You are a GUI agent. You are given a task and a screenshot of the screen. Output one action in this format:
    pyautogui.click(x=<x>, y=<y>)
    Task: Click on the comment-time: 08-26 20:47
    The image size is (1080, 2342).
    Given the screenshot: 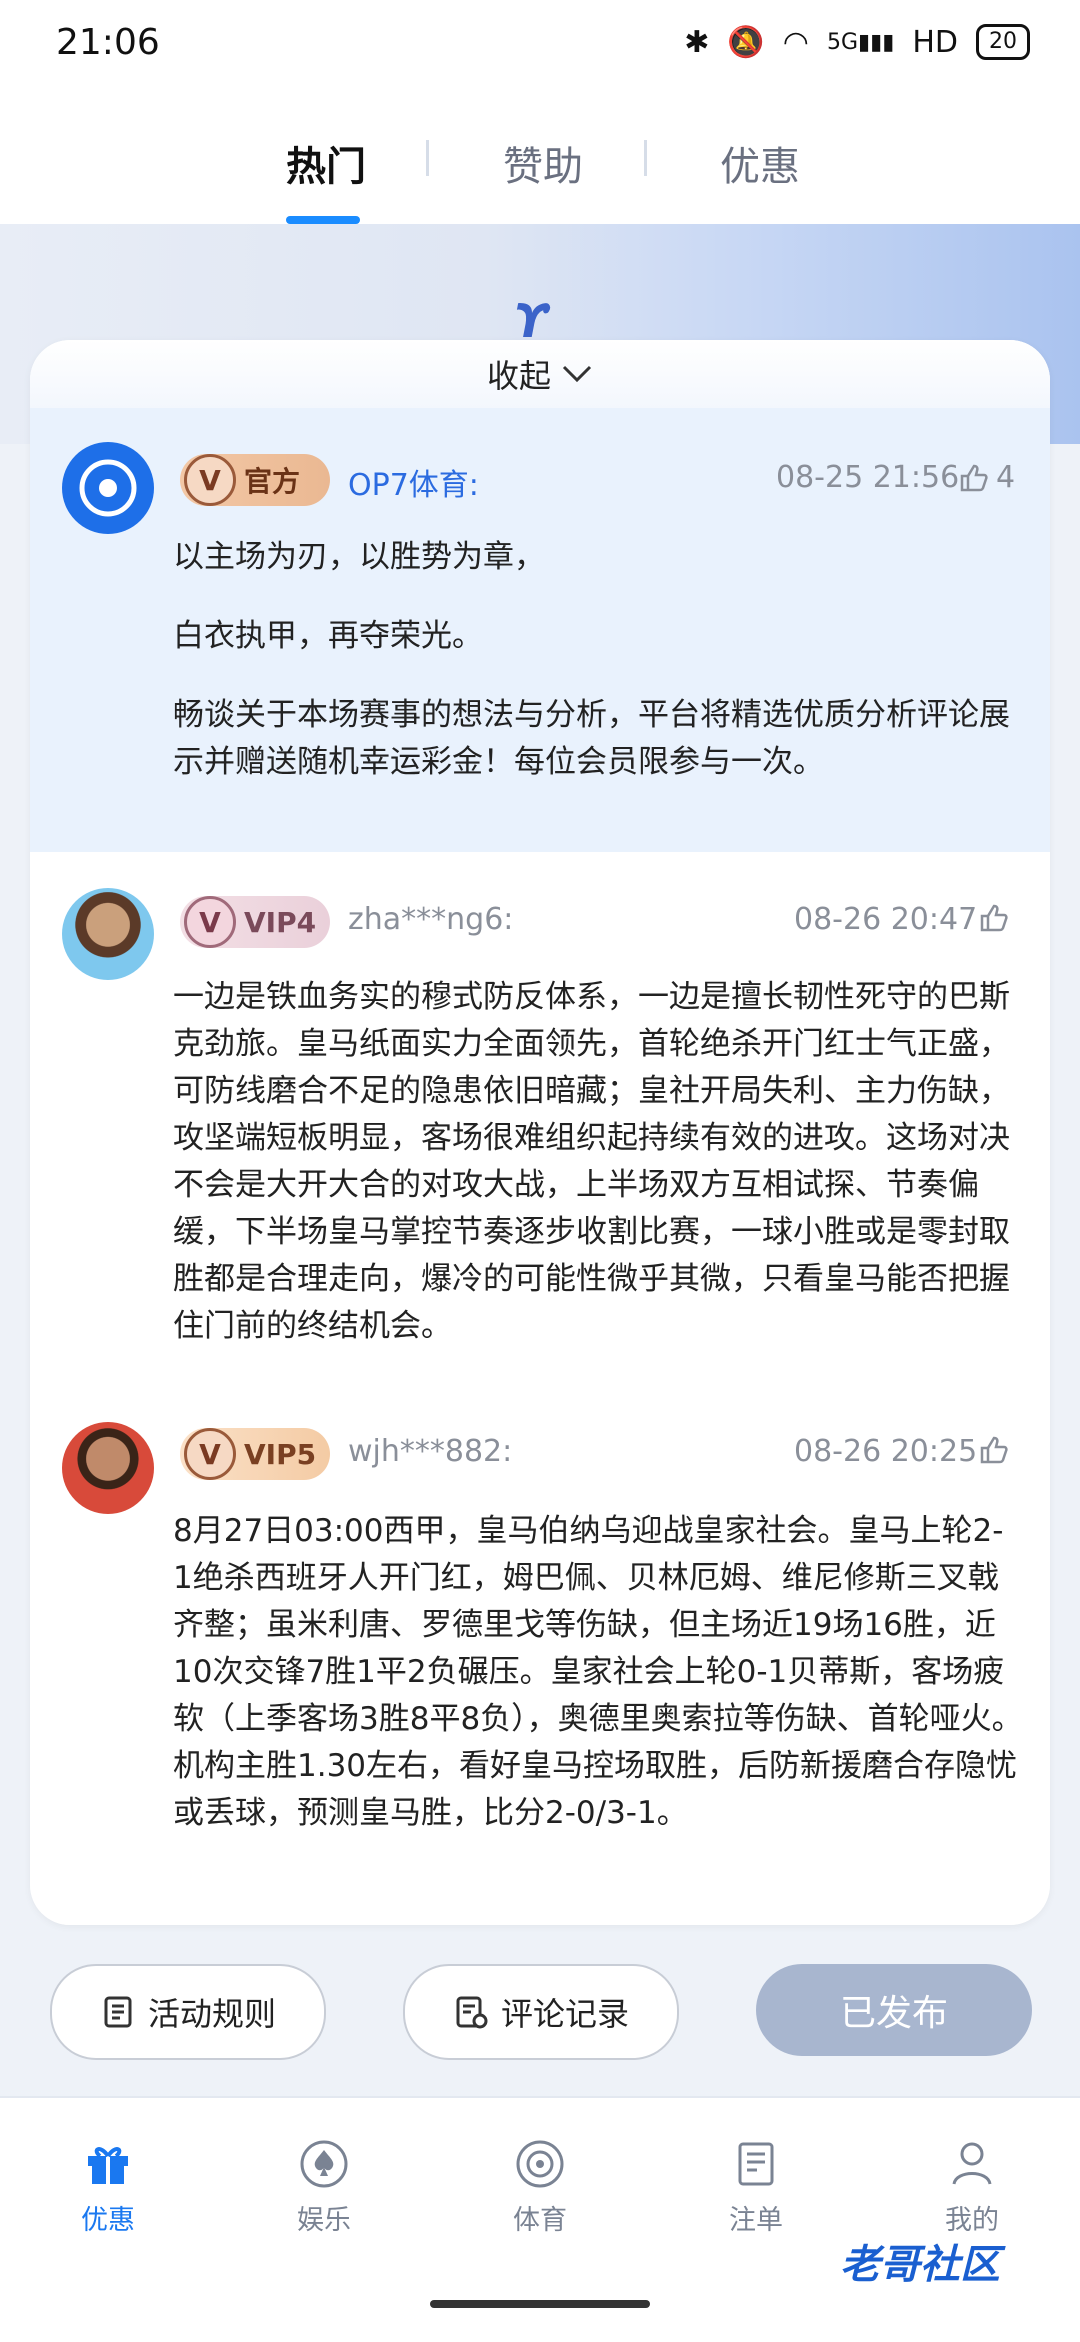 What is the action you would take?
    pyautogui.click(x=886, y=919)
    